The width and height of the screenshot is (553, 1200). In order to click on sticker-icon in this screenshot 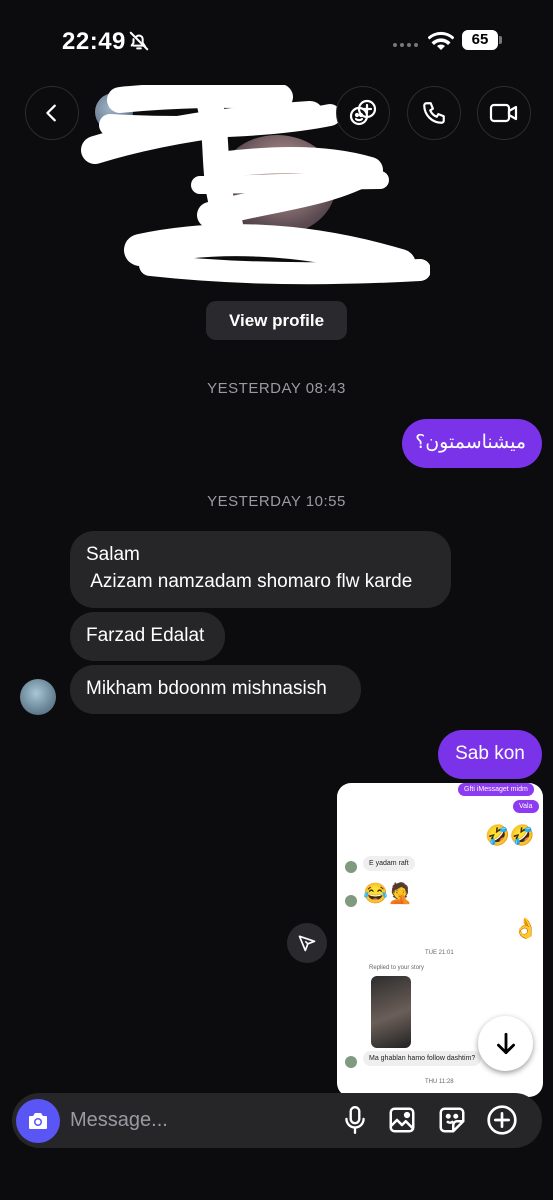, I will do `click(452, 1120)`.